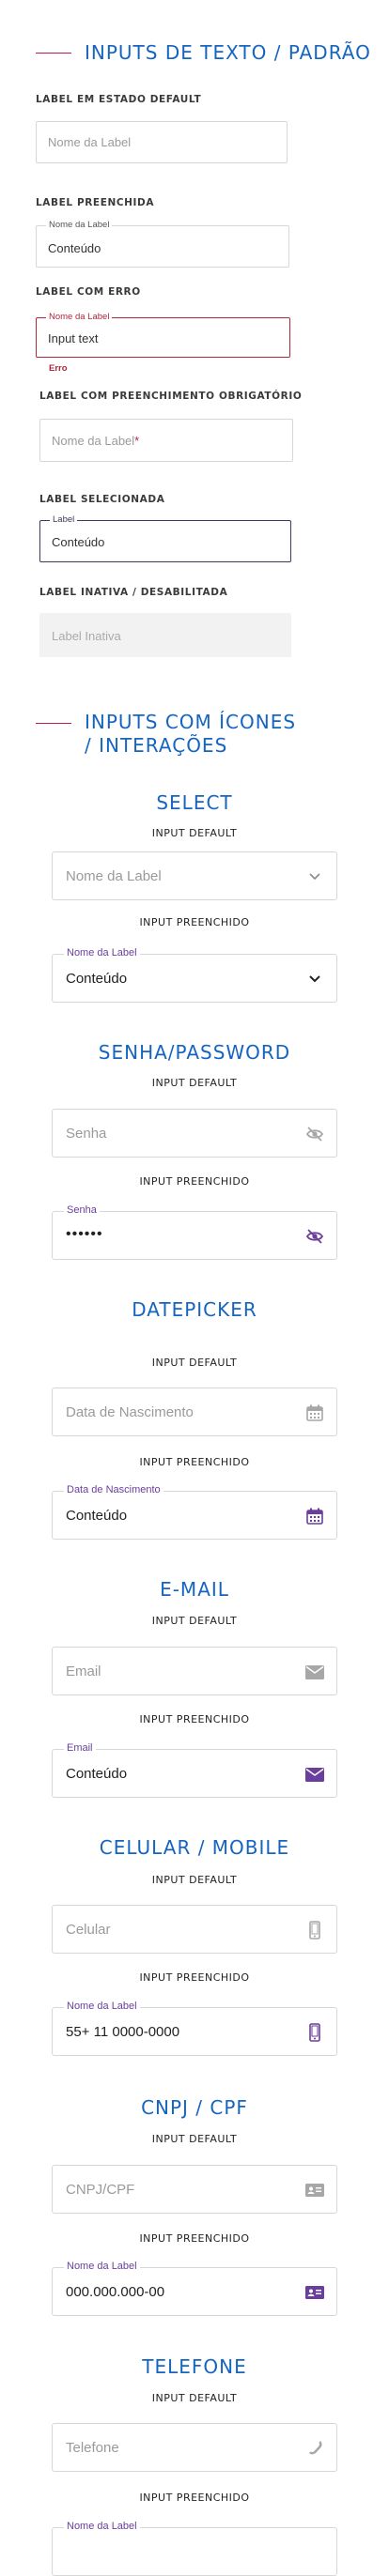  I want to click on heading-error: LABEL COM ERRO, so click(88, 292).